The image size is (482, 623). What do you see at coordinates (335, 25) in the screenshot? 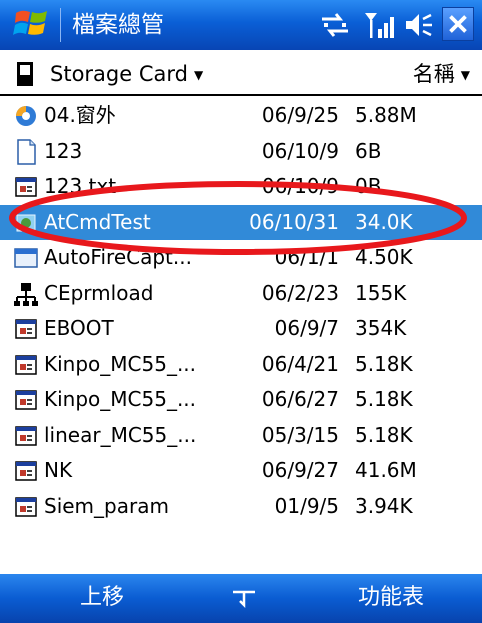
I see `connectivity-icon` at bounding box center [335, 25].